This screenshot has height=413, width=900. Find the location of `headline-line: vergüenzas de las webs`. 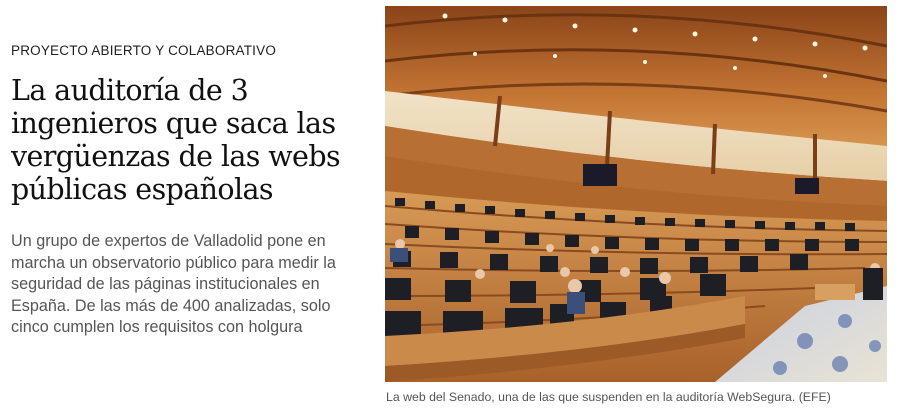

headline-line: vergüenzas de las webs is located at coordinates (183, 156).